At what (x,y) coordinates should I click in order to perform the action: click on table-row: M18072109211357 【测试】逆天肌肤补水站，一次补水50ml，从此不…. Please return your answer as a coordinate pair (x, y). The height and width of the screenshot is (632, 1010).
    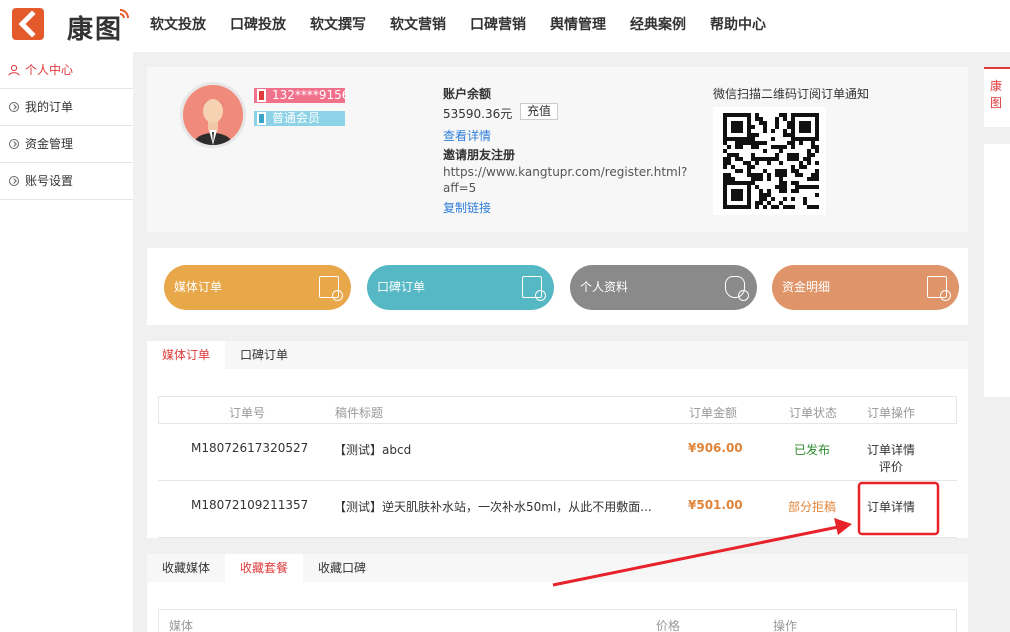
    Looking at the image, I should click on (557, 509).